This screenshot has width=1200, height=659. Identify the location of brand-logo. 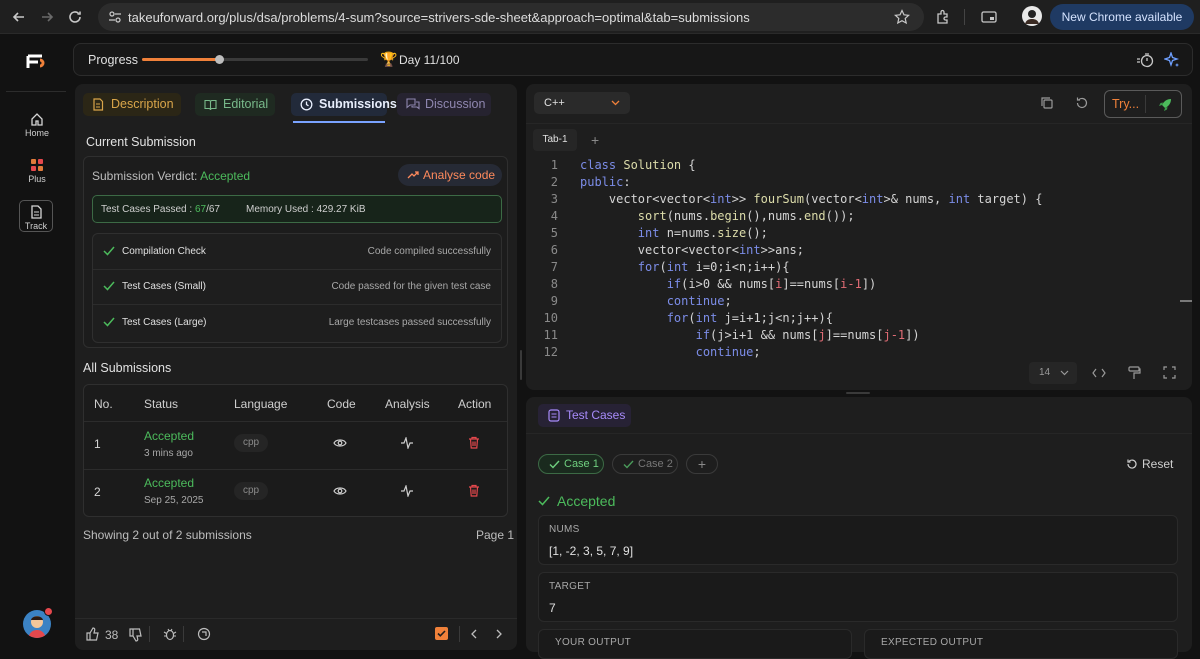
(37, 62).